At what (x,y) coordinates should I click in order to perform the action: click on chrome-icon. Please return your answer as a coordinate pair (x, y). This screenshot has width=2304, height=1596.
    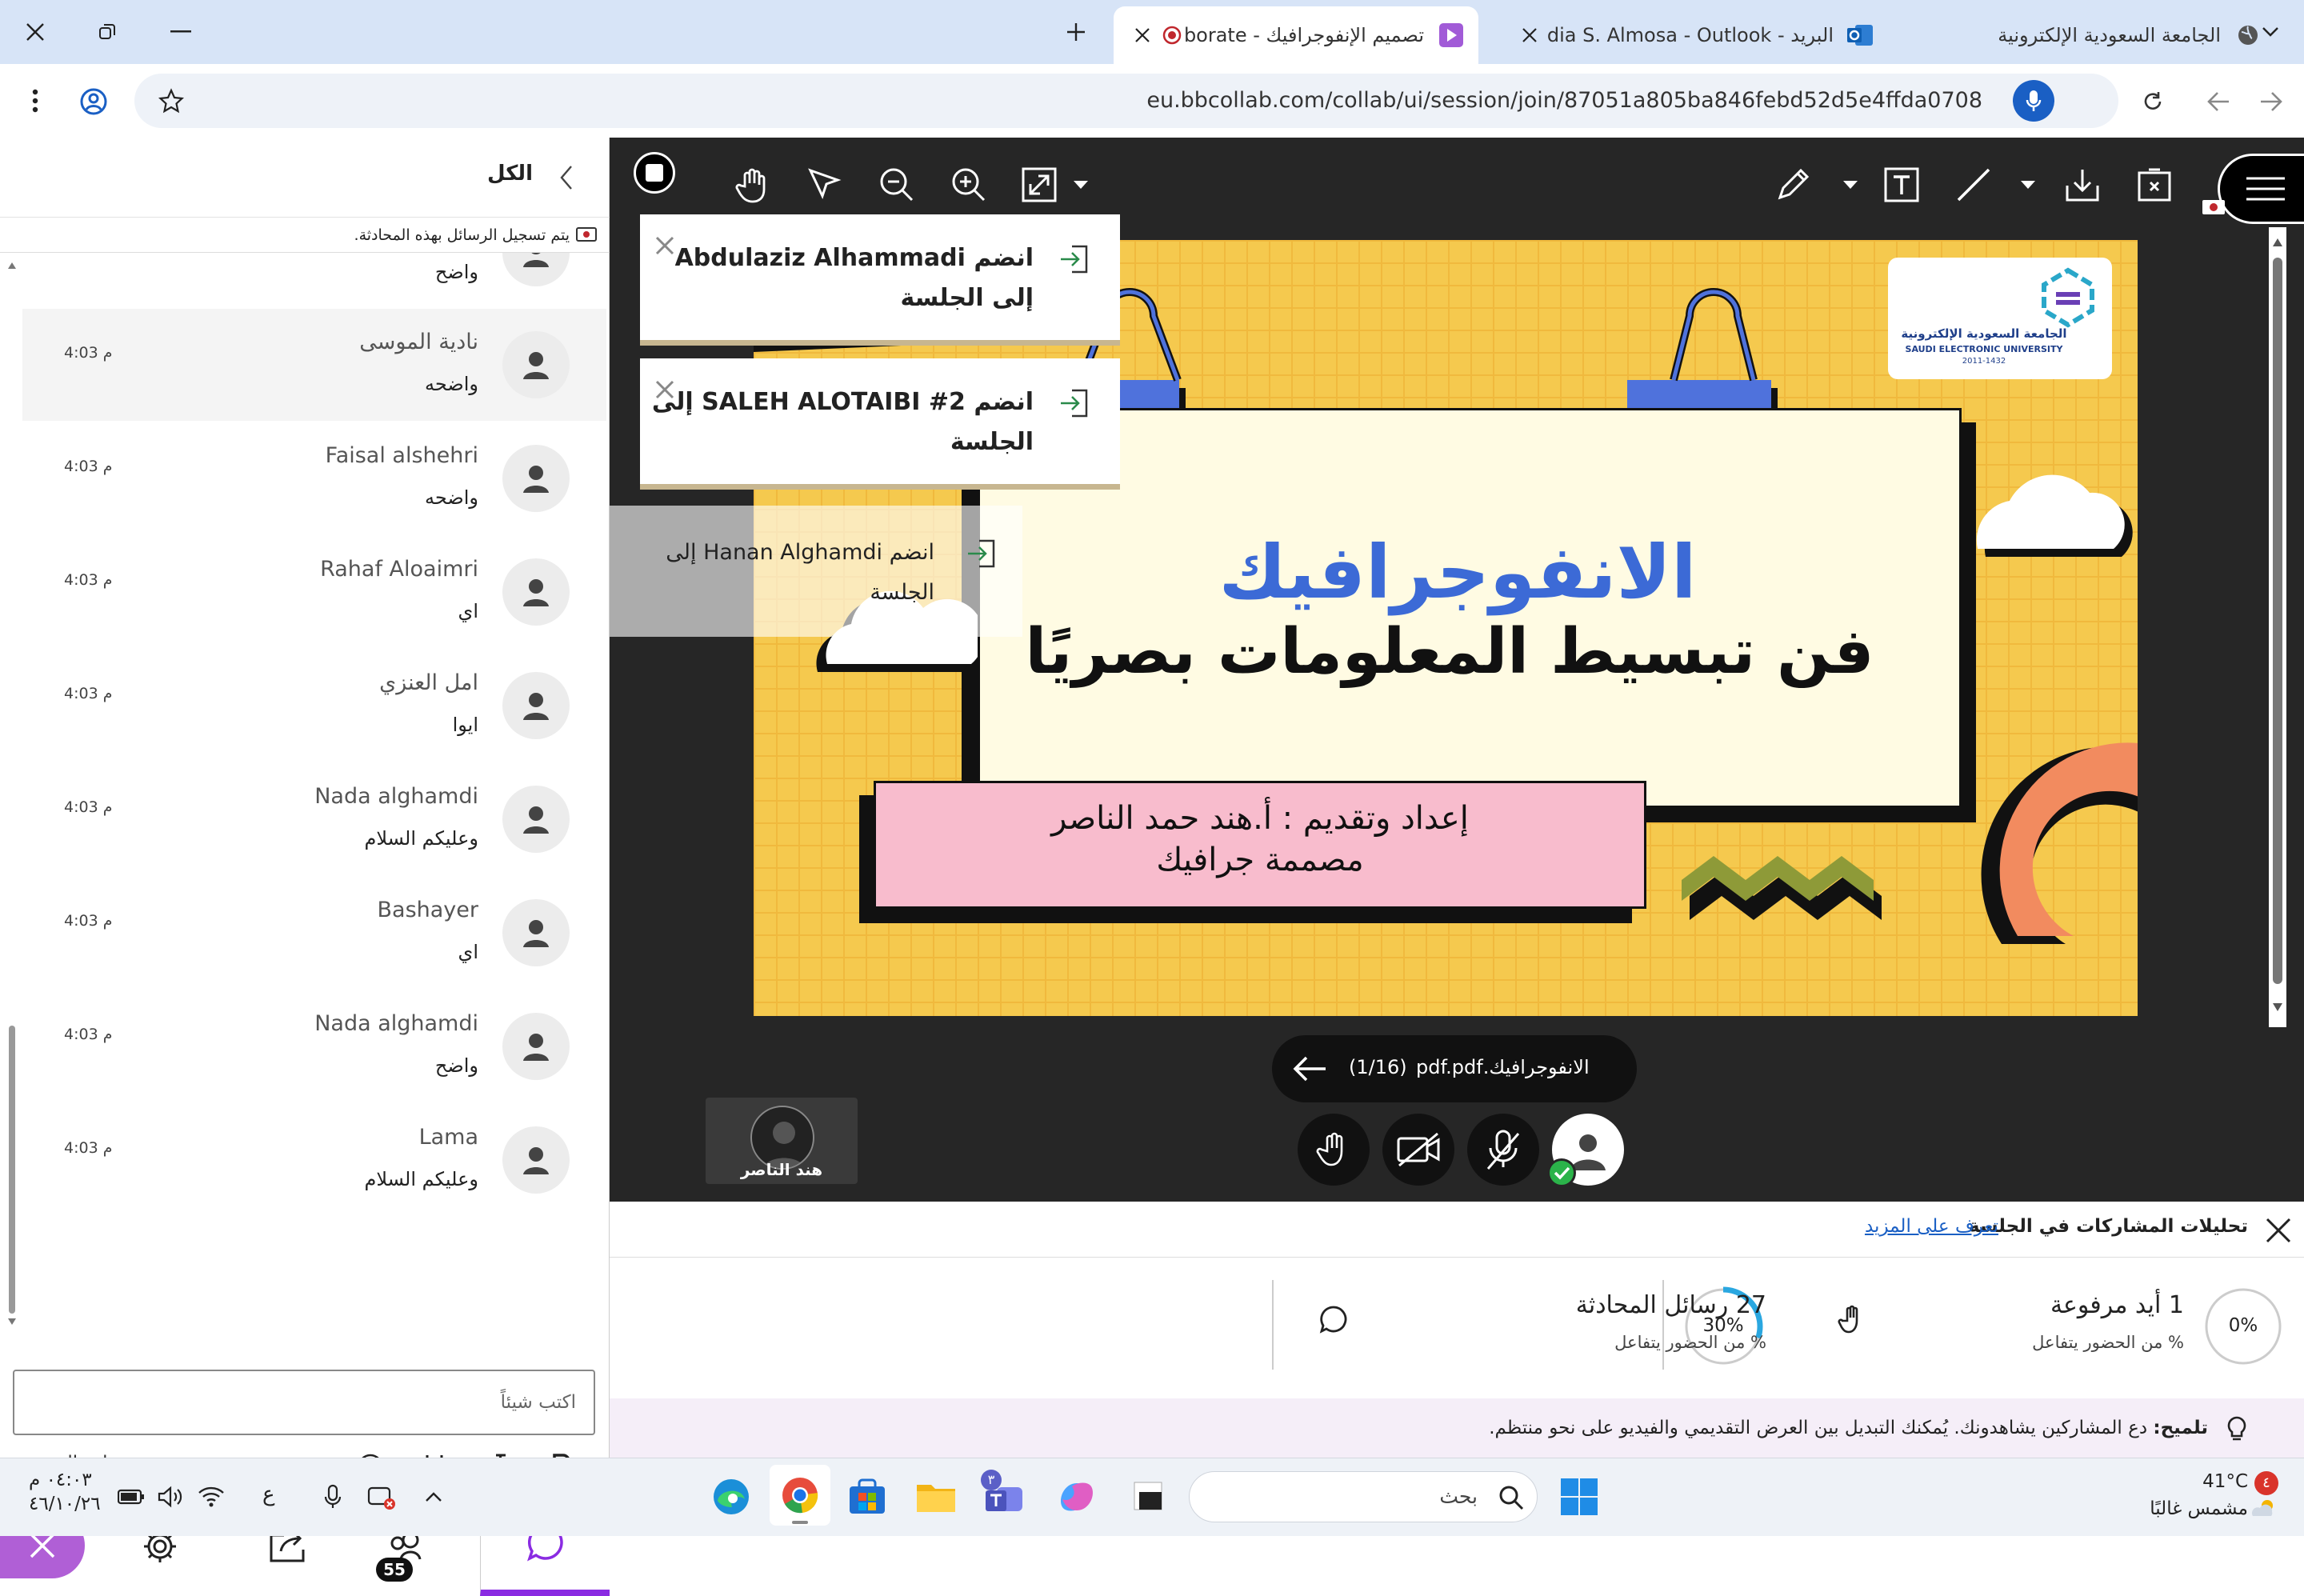
    Looking at the image, I should click on (800, 1495).